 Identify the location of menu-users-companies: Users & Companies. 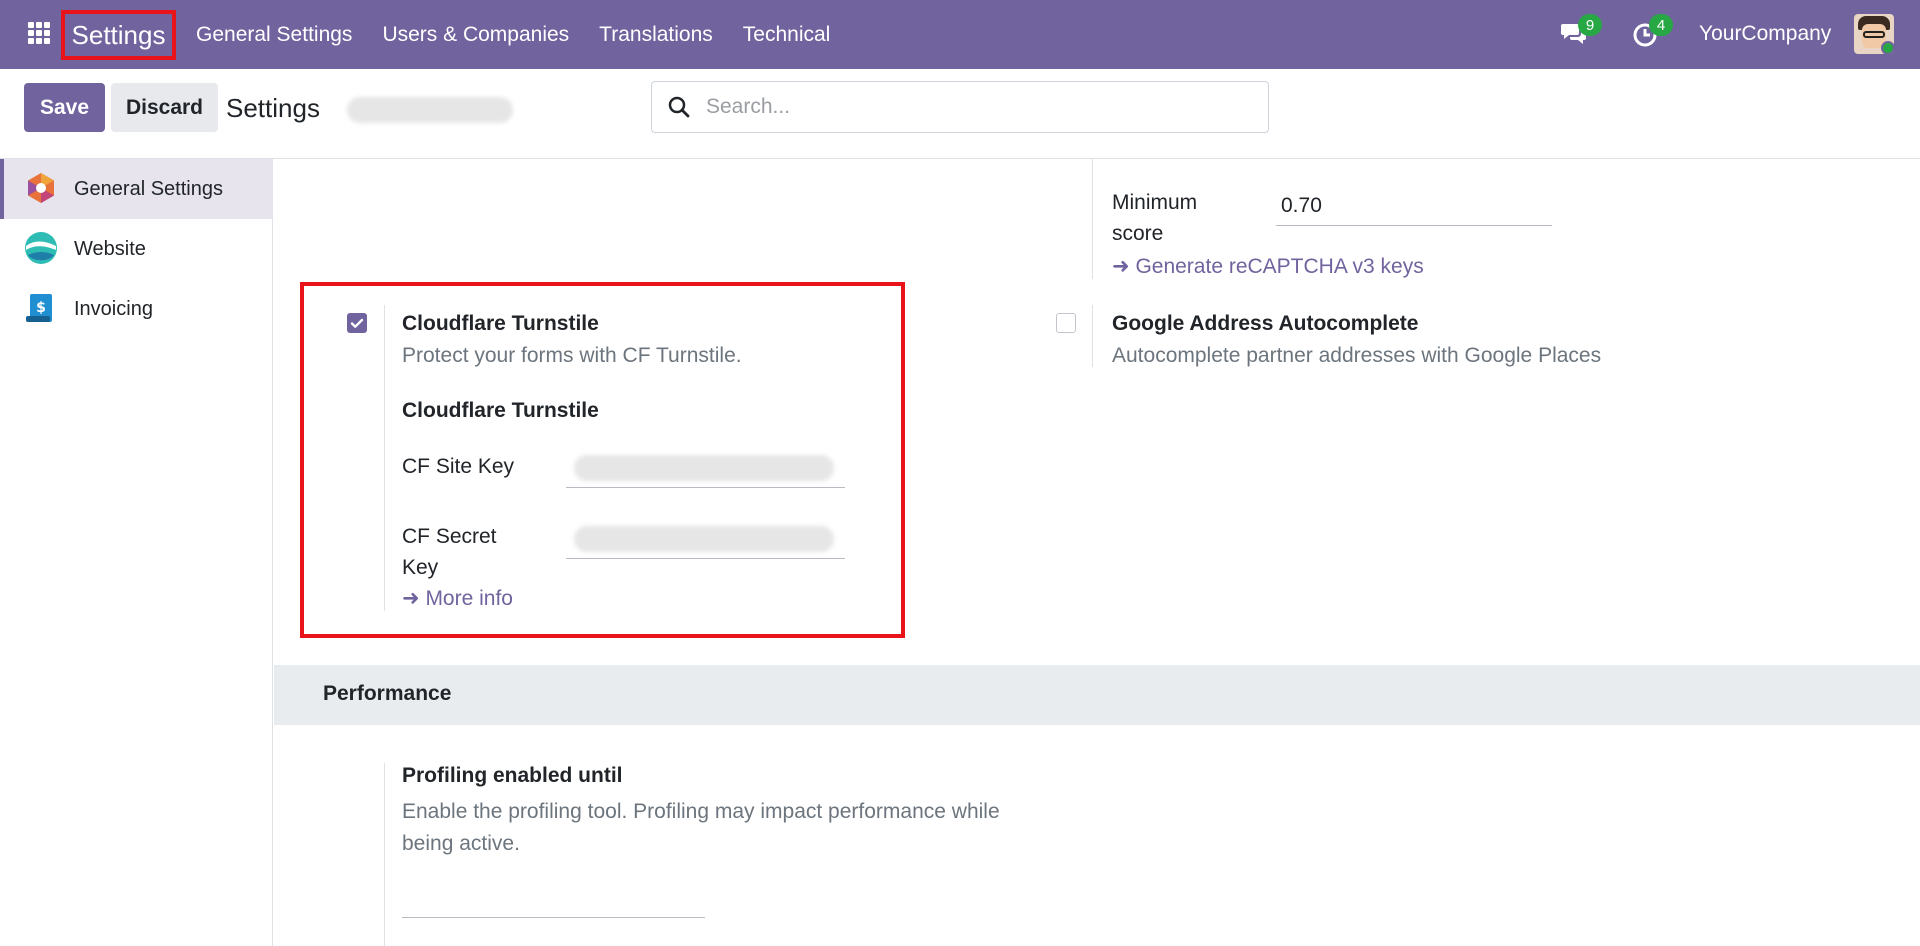
(475, 35).